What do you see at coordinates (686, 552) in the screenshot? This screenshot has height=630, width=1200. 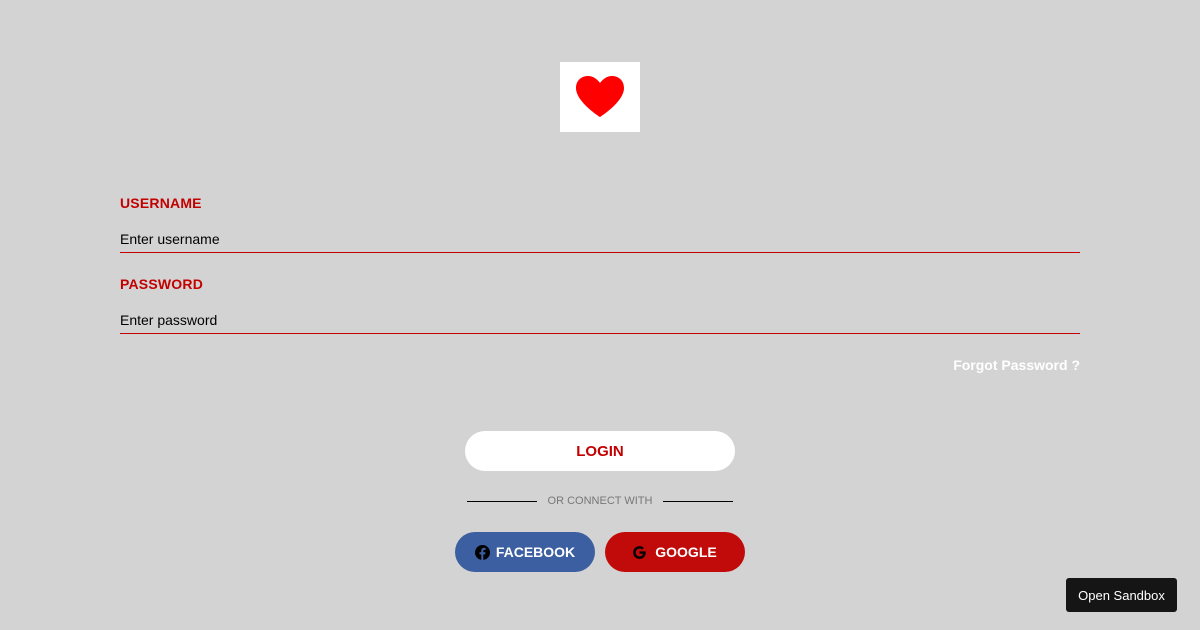 I see `google-label: GOOGLE` at bounding box center [686, 552].